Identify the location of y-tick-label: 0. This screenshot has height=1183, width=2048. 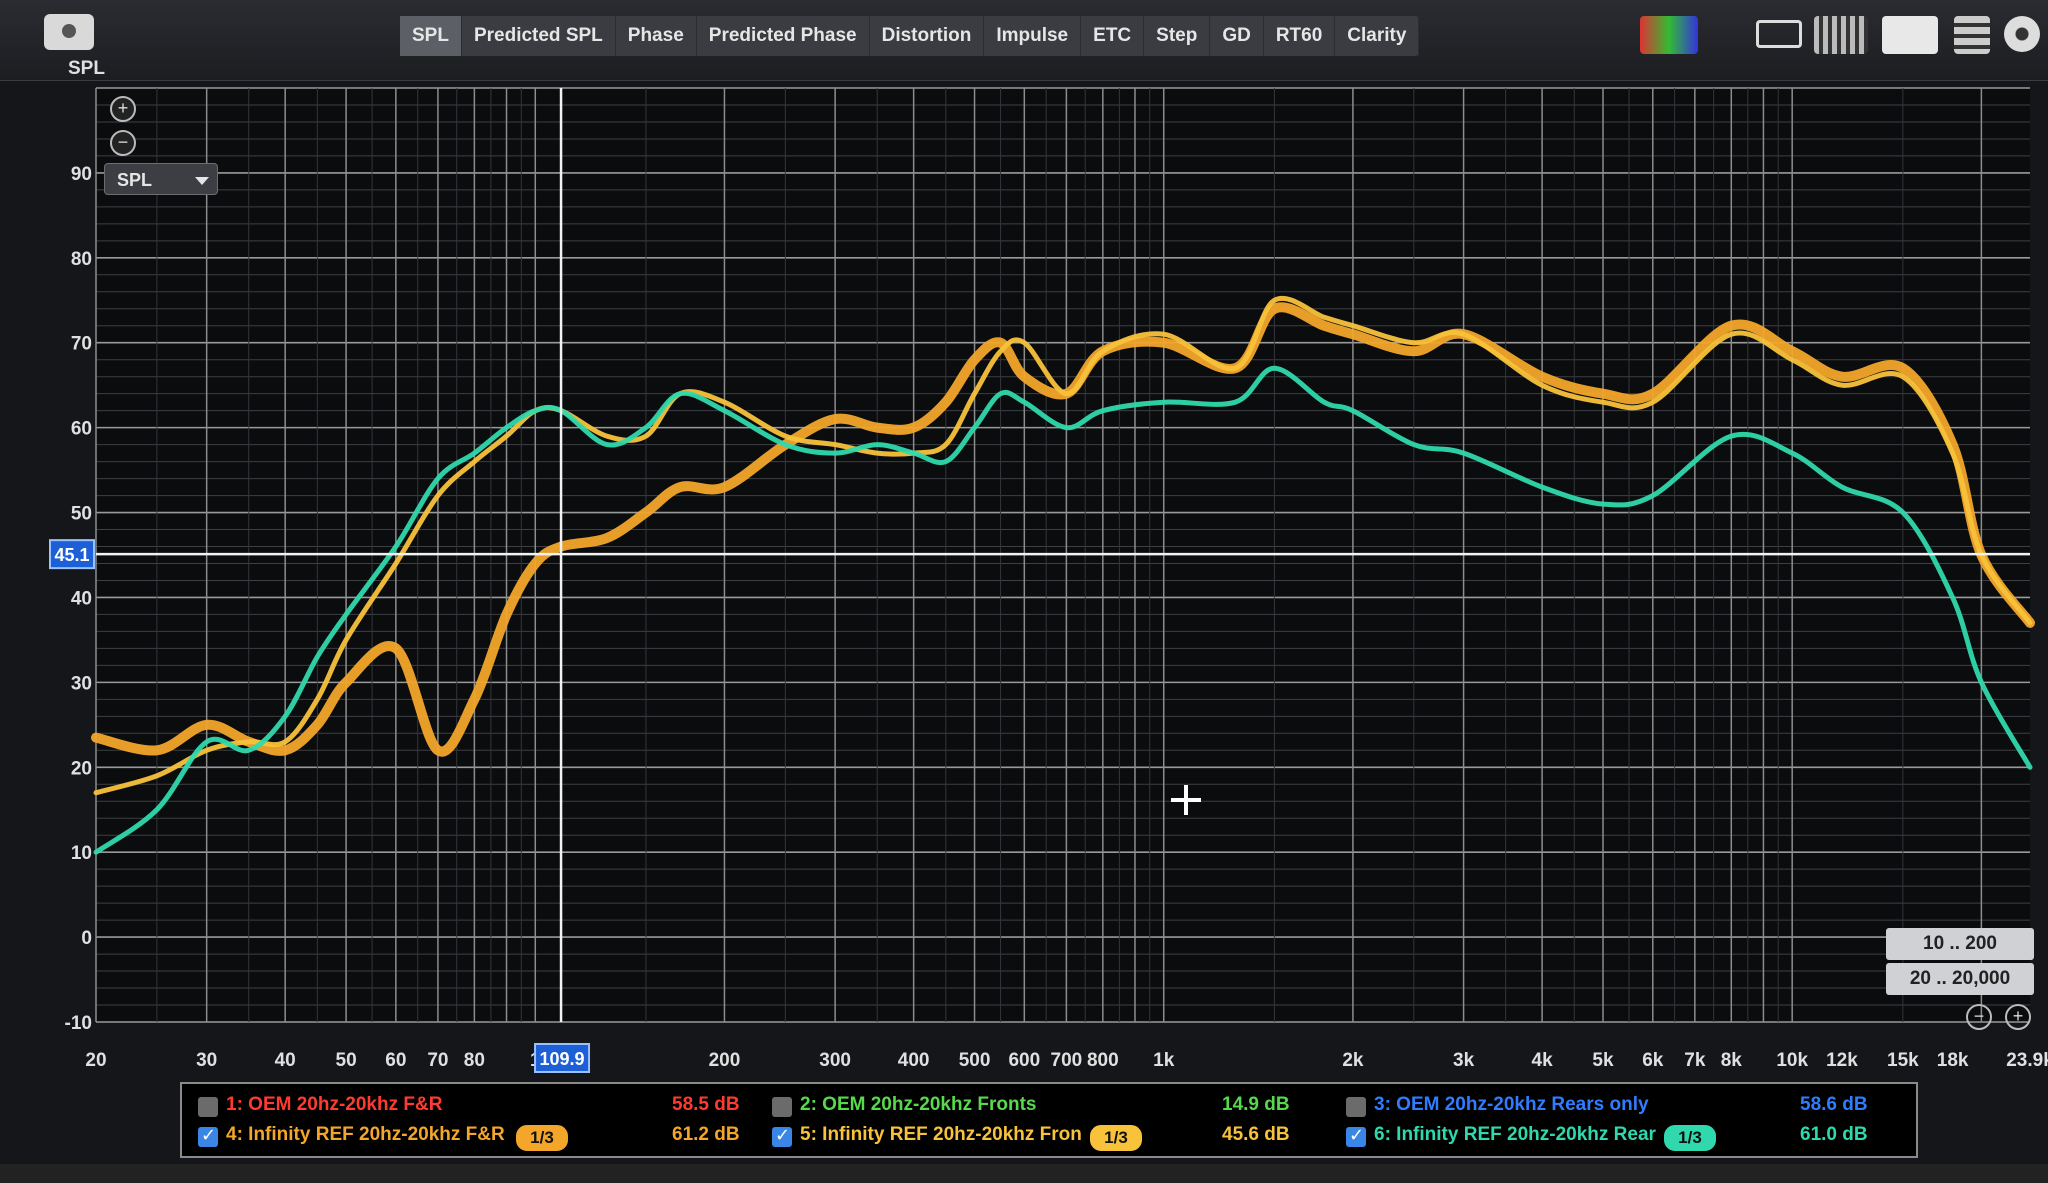
(86, 938).